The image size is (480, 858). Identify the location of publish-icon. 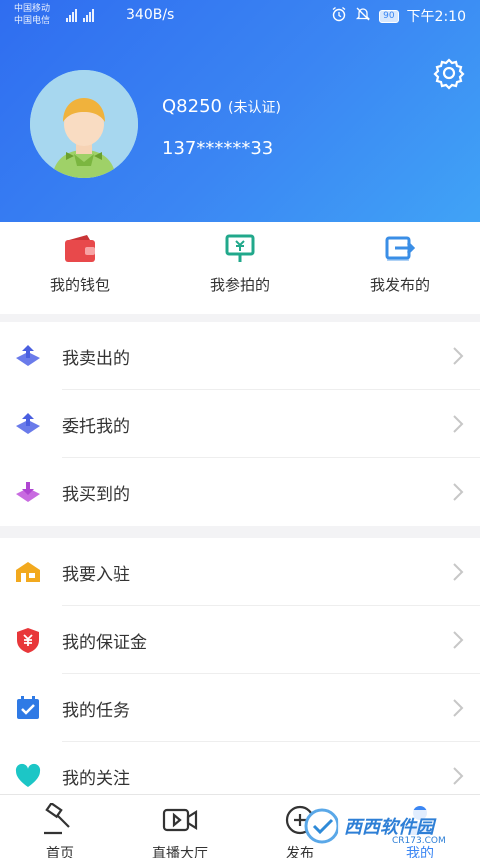
(400, 248).